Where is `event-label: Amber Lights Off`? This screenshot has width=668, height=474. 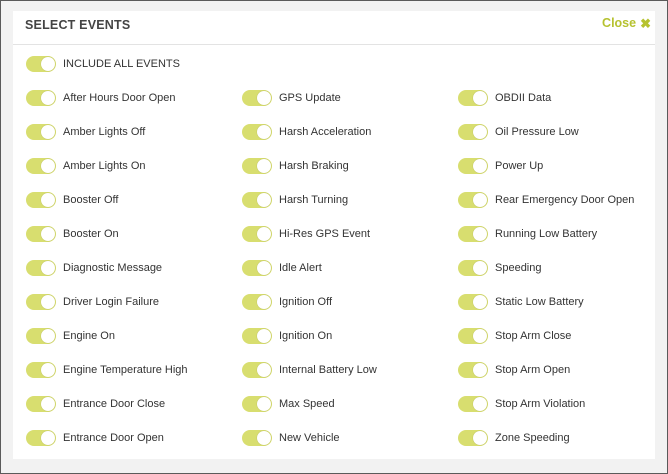 event-label: Amber Lights Off is located at coordinates (104, 132).